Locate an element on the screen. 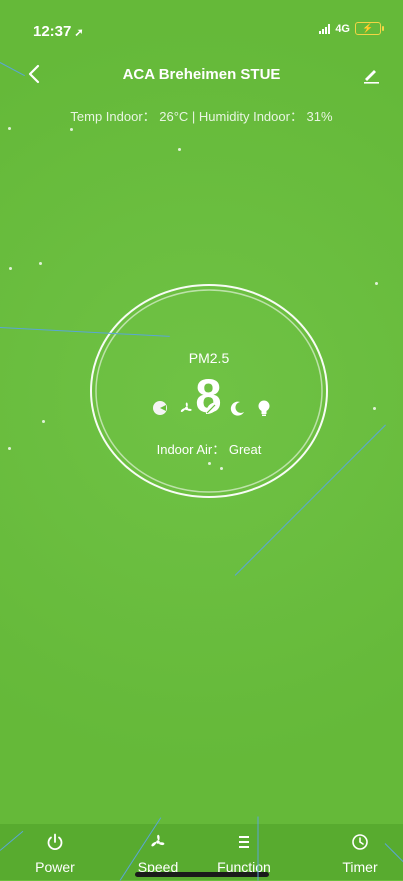 The height and width of the screenshot is (881, 403). function-button: Function is located at coordinates (244, 853).